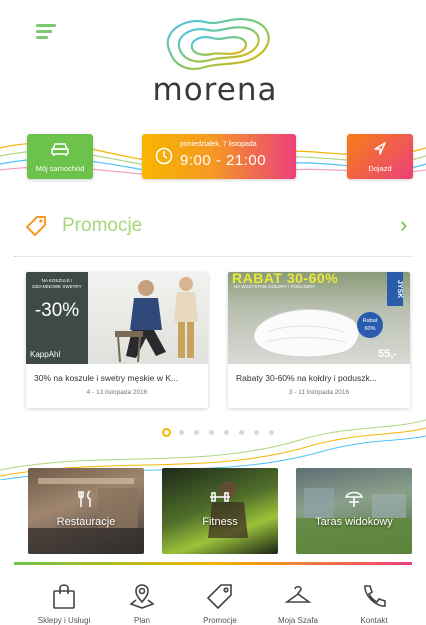 The image size is (426, 625). I want to click on restaurants-tile: Restauracje, so click(86, 511).